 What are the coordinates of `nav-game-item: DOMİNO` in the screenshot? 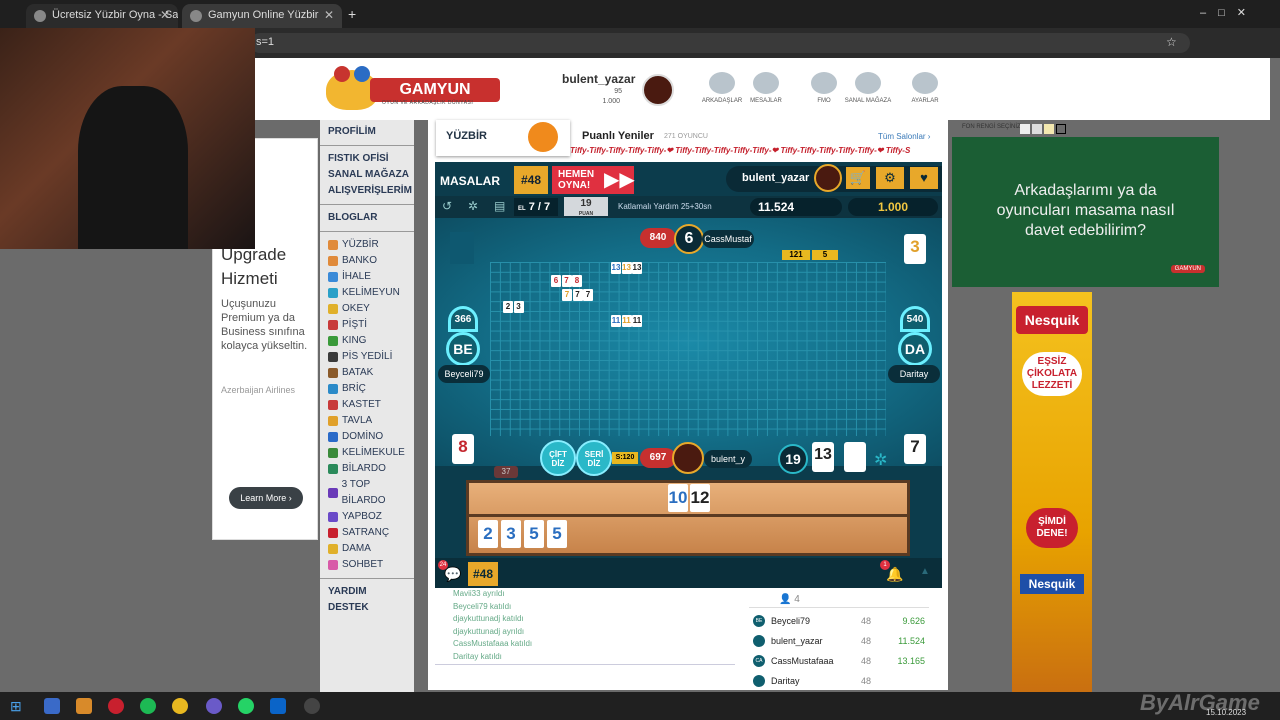 It's located at (367, 437).